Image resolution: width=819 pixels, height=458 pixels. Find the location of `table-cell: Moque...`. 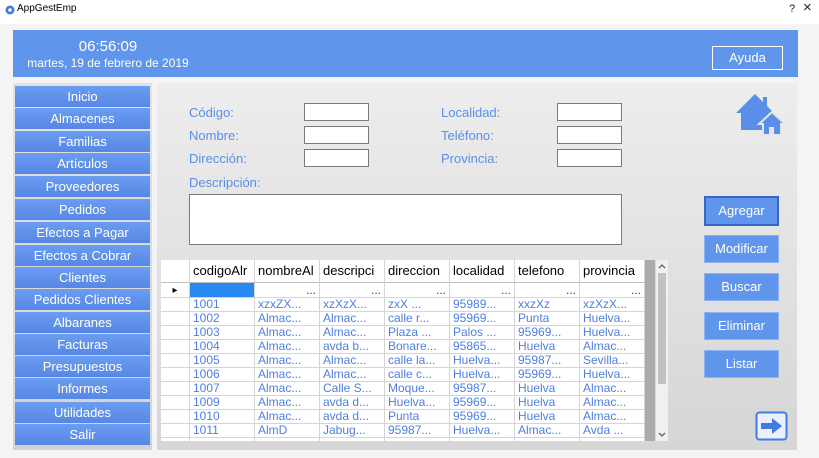

table-cell: Moque... is located at coordinates (417, 389).